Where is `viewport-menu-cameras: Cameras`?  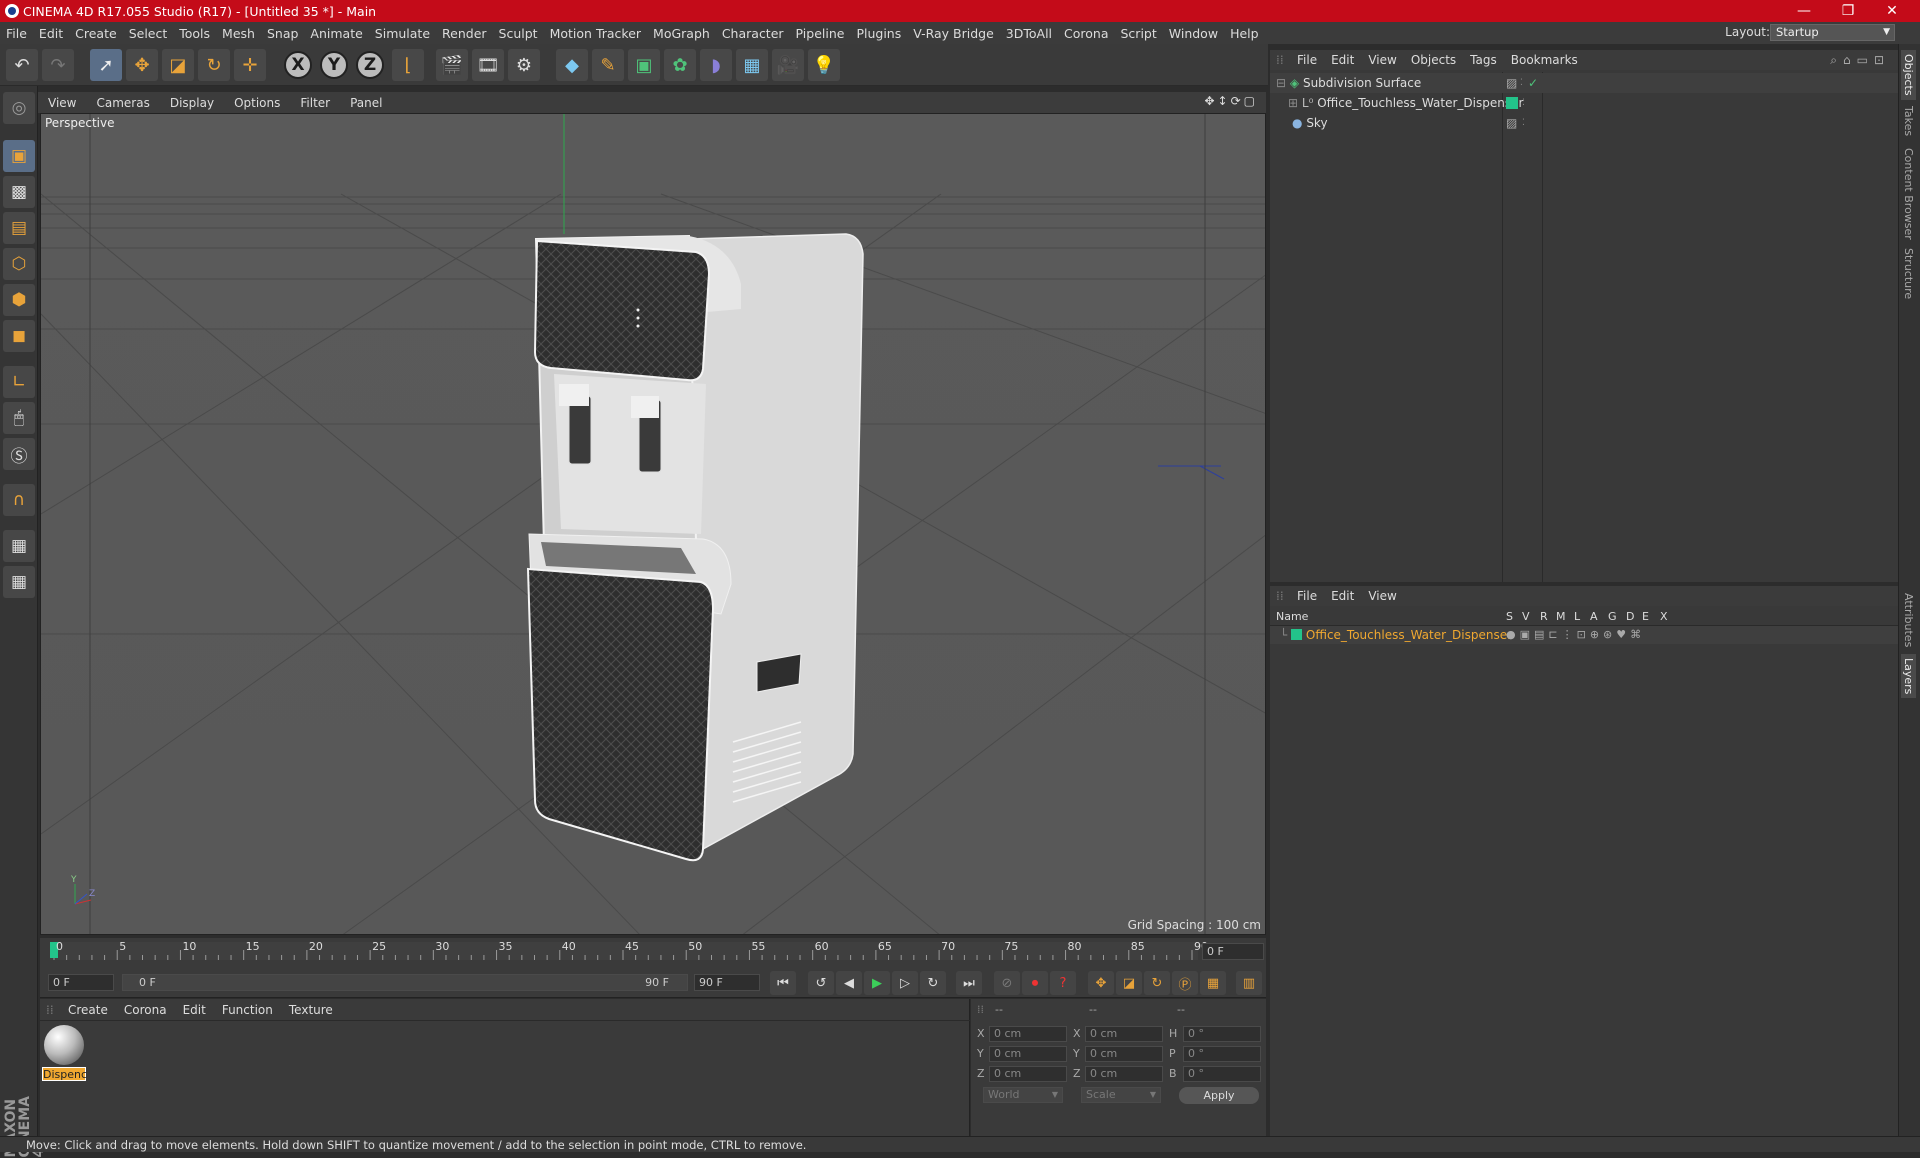
viewport-menu-cameras: Cameras is located at coordinates (122, 103).